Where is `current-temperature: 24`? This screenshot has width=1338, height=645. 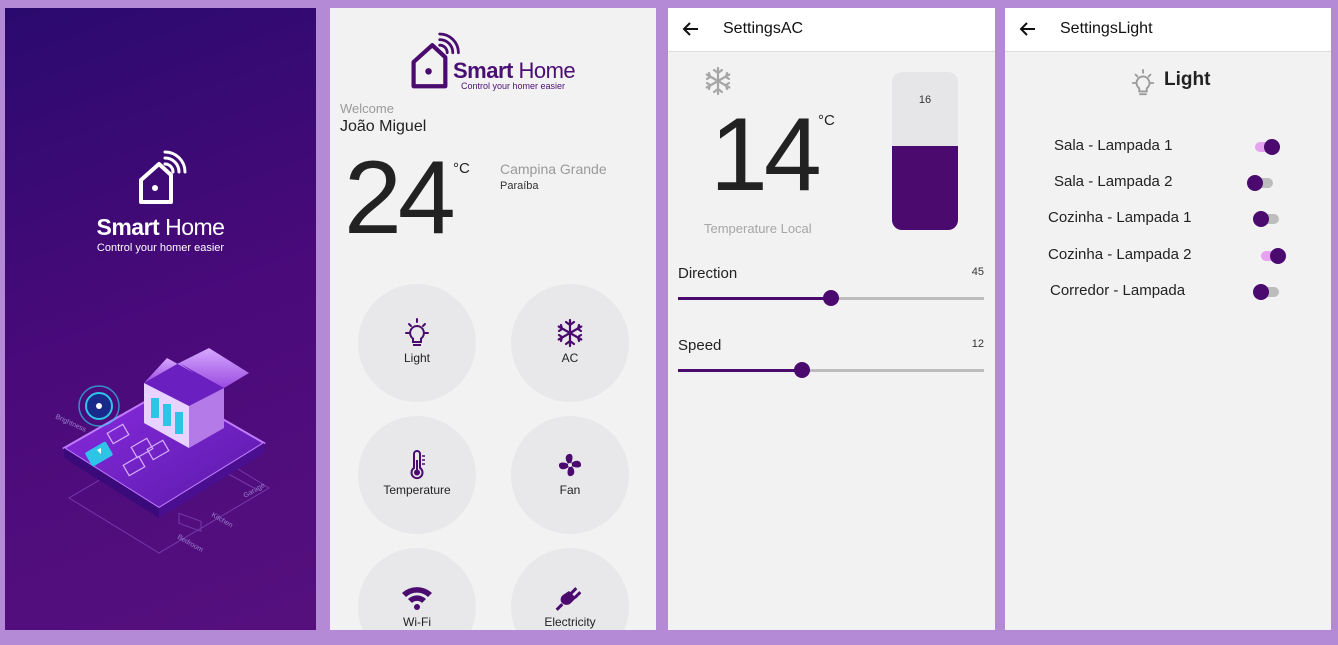
current-temperature: 24 is located at coordinates (400, 198).